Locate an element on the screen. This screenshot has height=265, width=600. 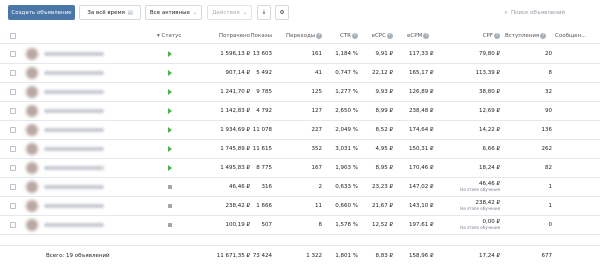
column-ecpm-label: eCPM is located at coordinates (415, 36).